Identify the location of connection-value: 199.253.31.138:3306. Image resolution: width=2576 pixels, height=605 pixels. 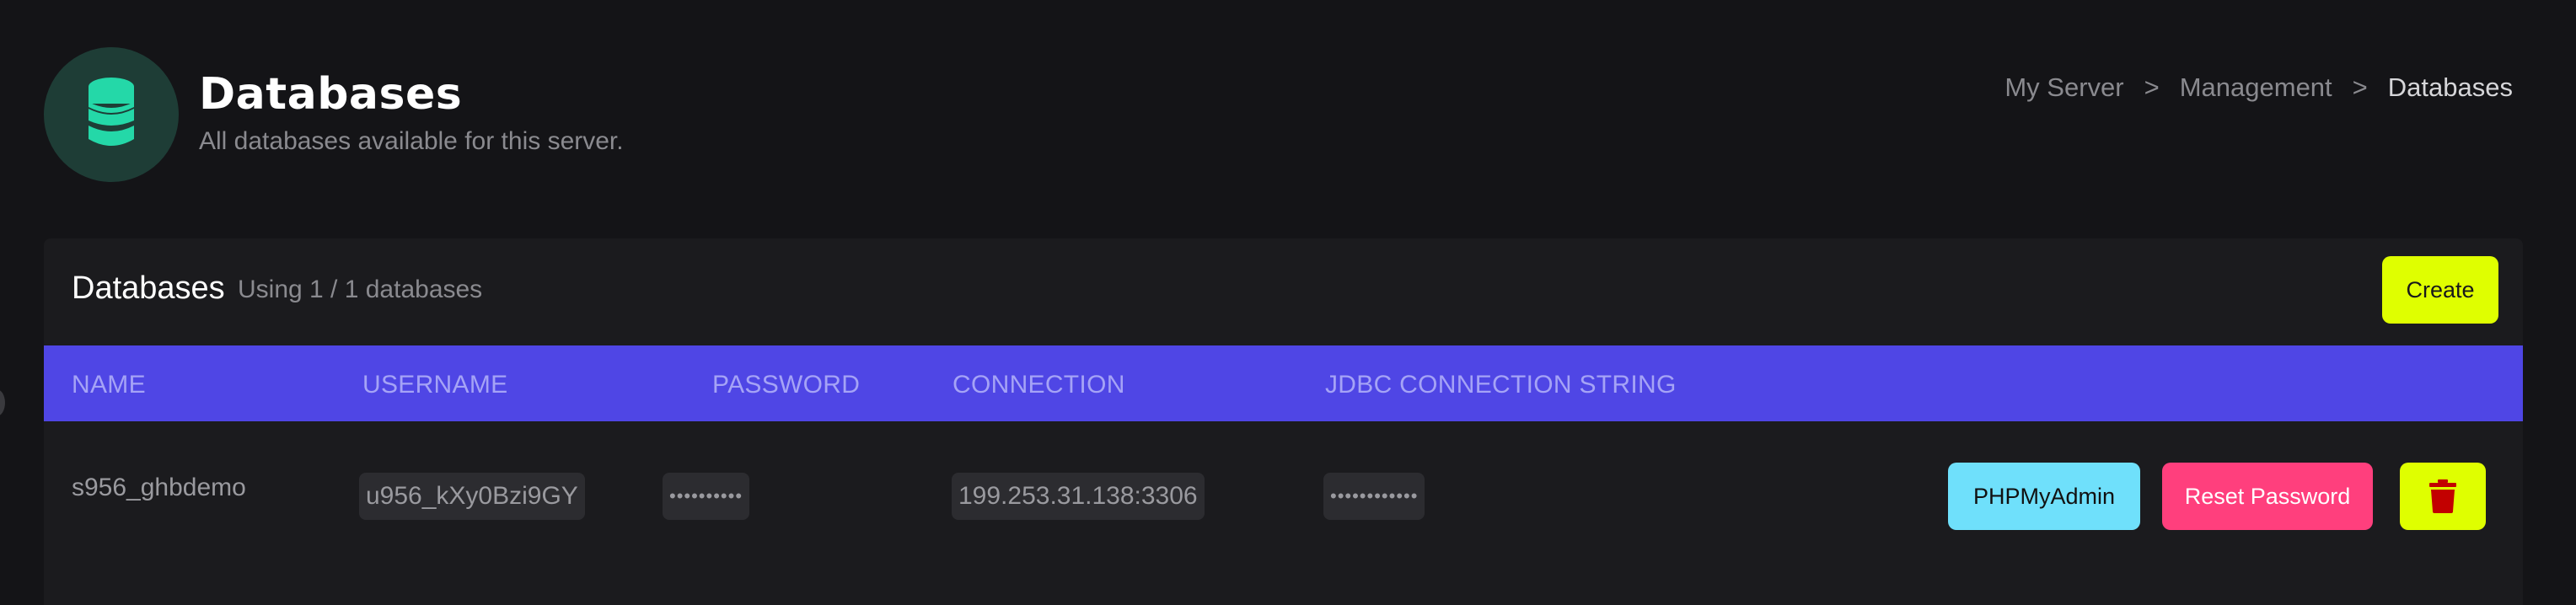
(1078, 497).